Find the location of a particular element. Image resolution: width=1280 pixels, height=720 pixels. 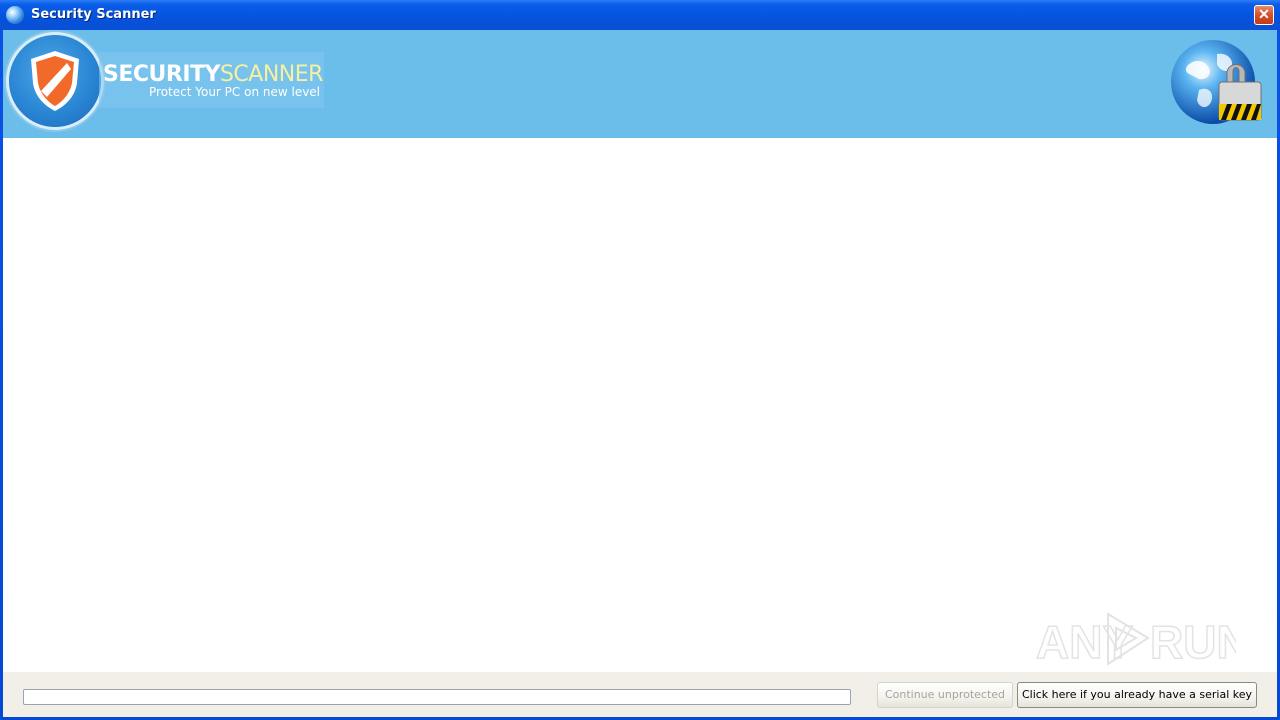

brand-primary: SECURITY is located at coordinates (161, 74).